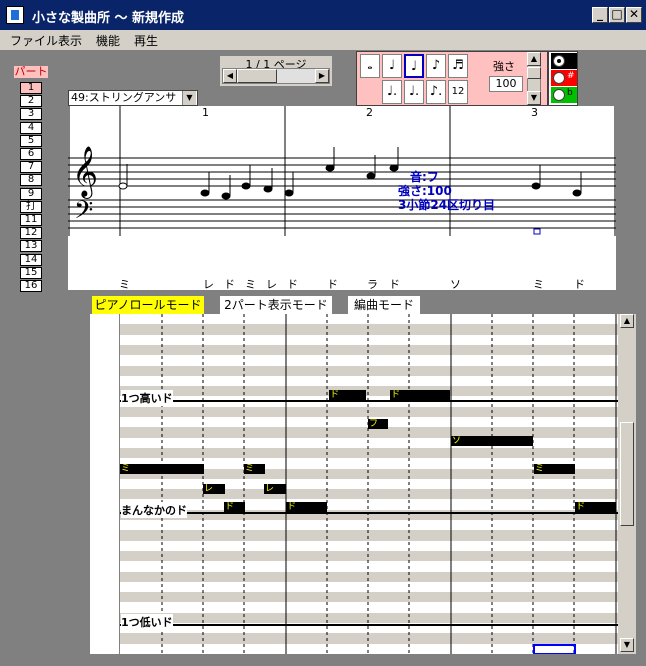  What do you see at coordinates (31, 272) in the screenshot?
I see `part-item-15: 15` at bounding box center [31, 272].